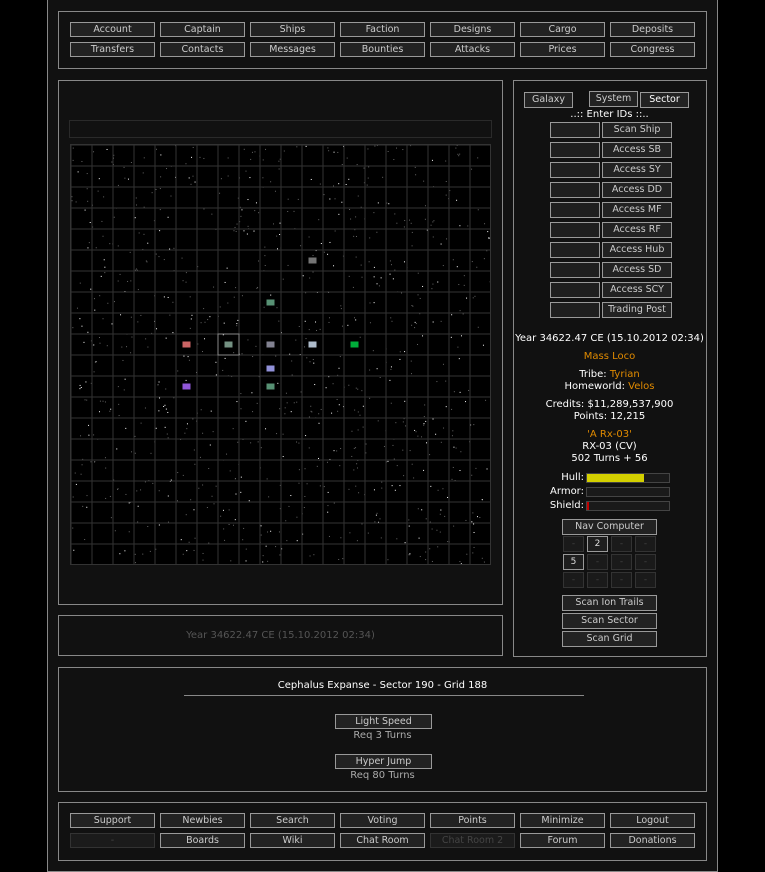 The width and height of the screenshot is (765, 872). Describe the element at coordinates (382, 820) in the screenshot. I see `nav-voting-button: Voting` at that location.